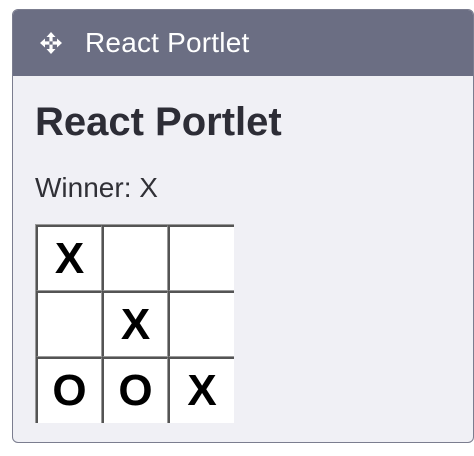 Image resolution: width=474 pixels, height=456 pixels. I want to click on portlet-title: React Portlet, so click(167, 42).